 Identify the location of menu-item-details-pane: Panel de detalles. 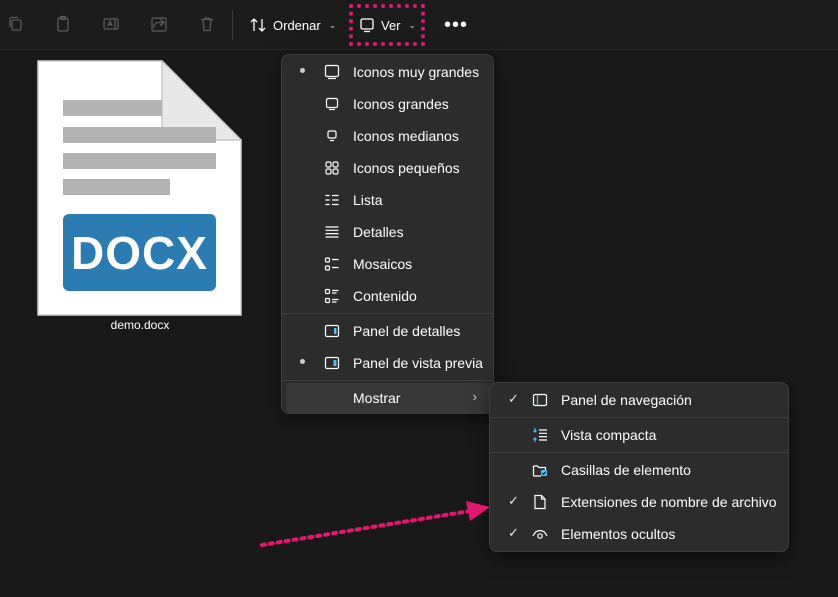
(387, 331).